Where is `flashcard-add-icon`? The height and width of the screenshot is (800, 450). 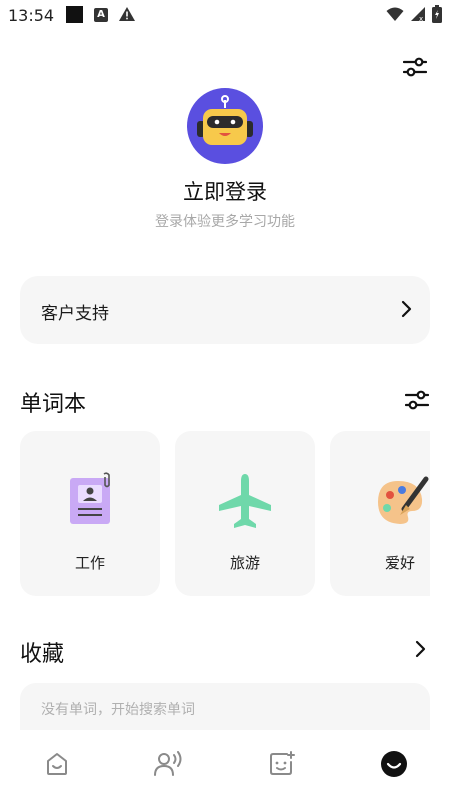
flashcard-add-icon is located at coordinates (282, 763).